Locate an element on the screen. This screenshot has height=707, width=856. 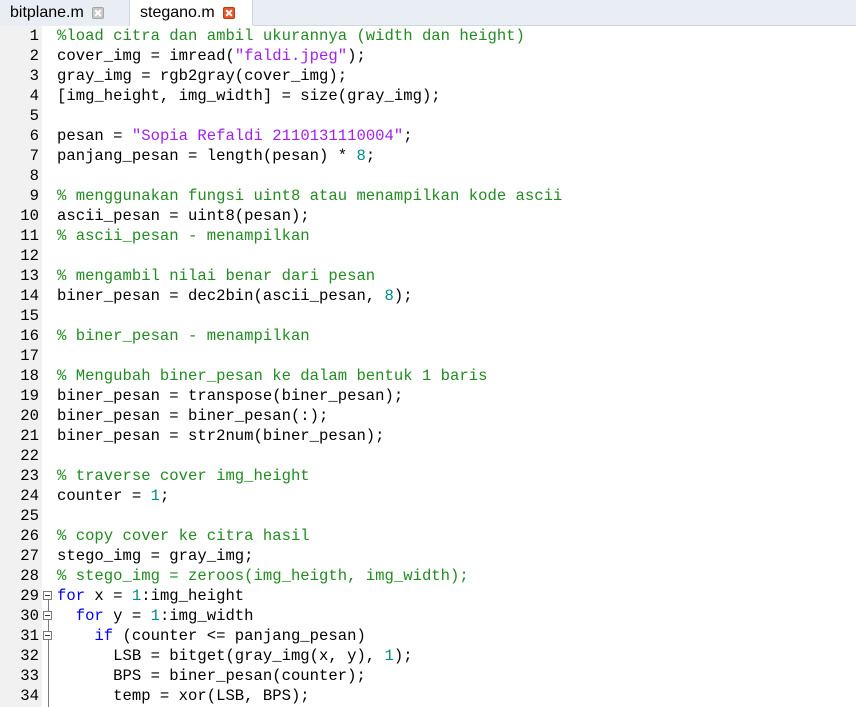
code-token: % traverse cover img_height is located at coordinates (183, 476).